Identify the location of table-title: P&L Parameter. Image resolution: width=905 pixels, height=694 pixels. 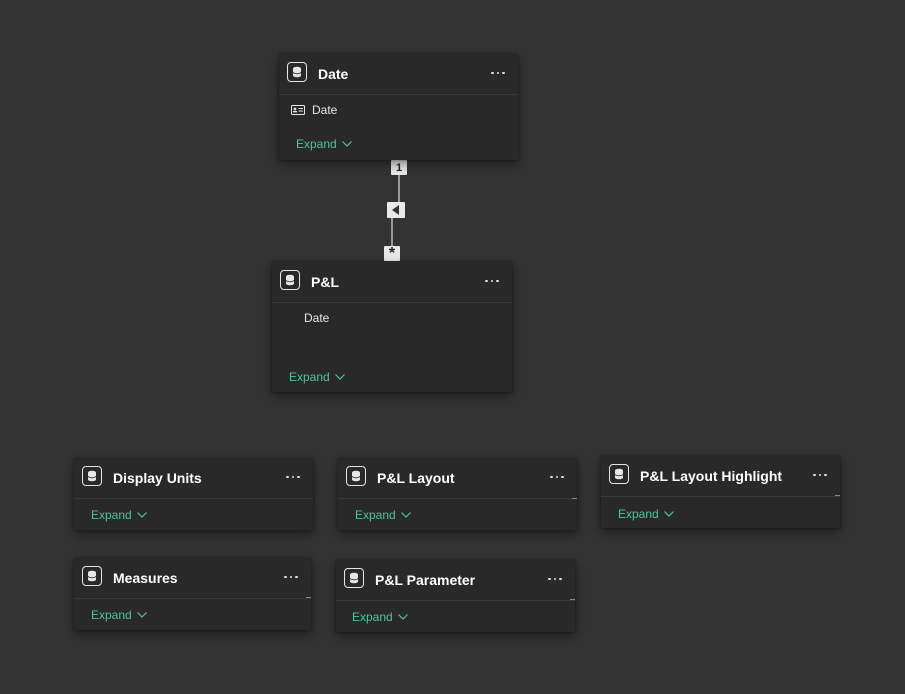
(425, 580).